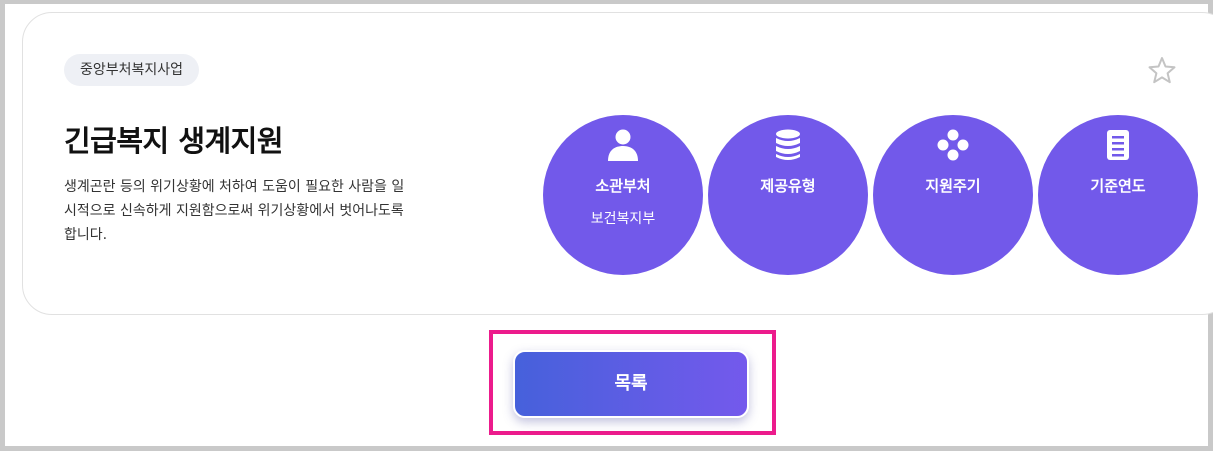 This screenshot has height=451, width=1213. I want to click on info-label: 소관부처, so click(623, 186).